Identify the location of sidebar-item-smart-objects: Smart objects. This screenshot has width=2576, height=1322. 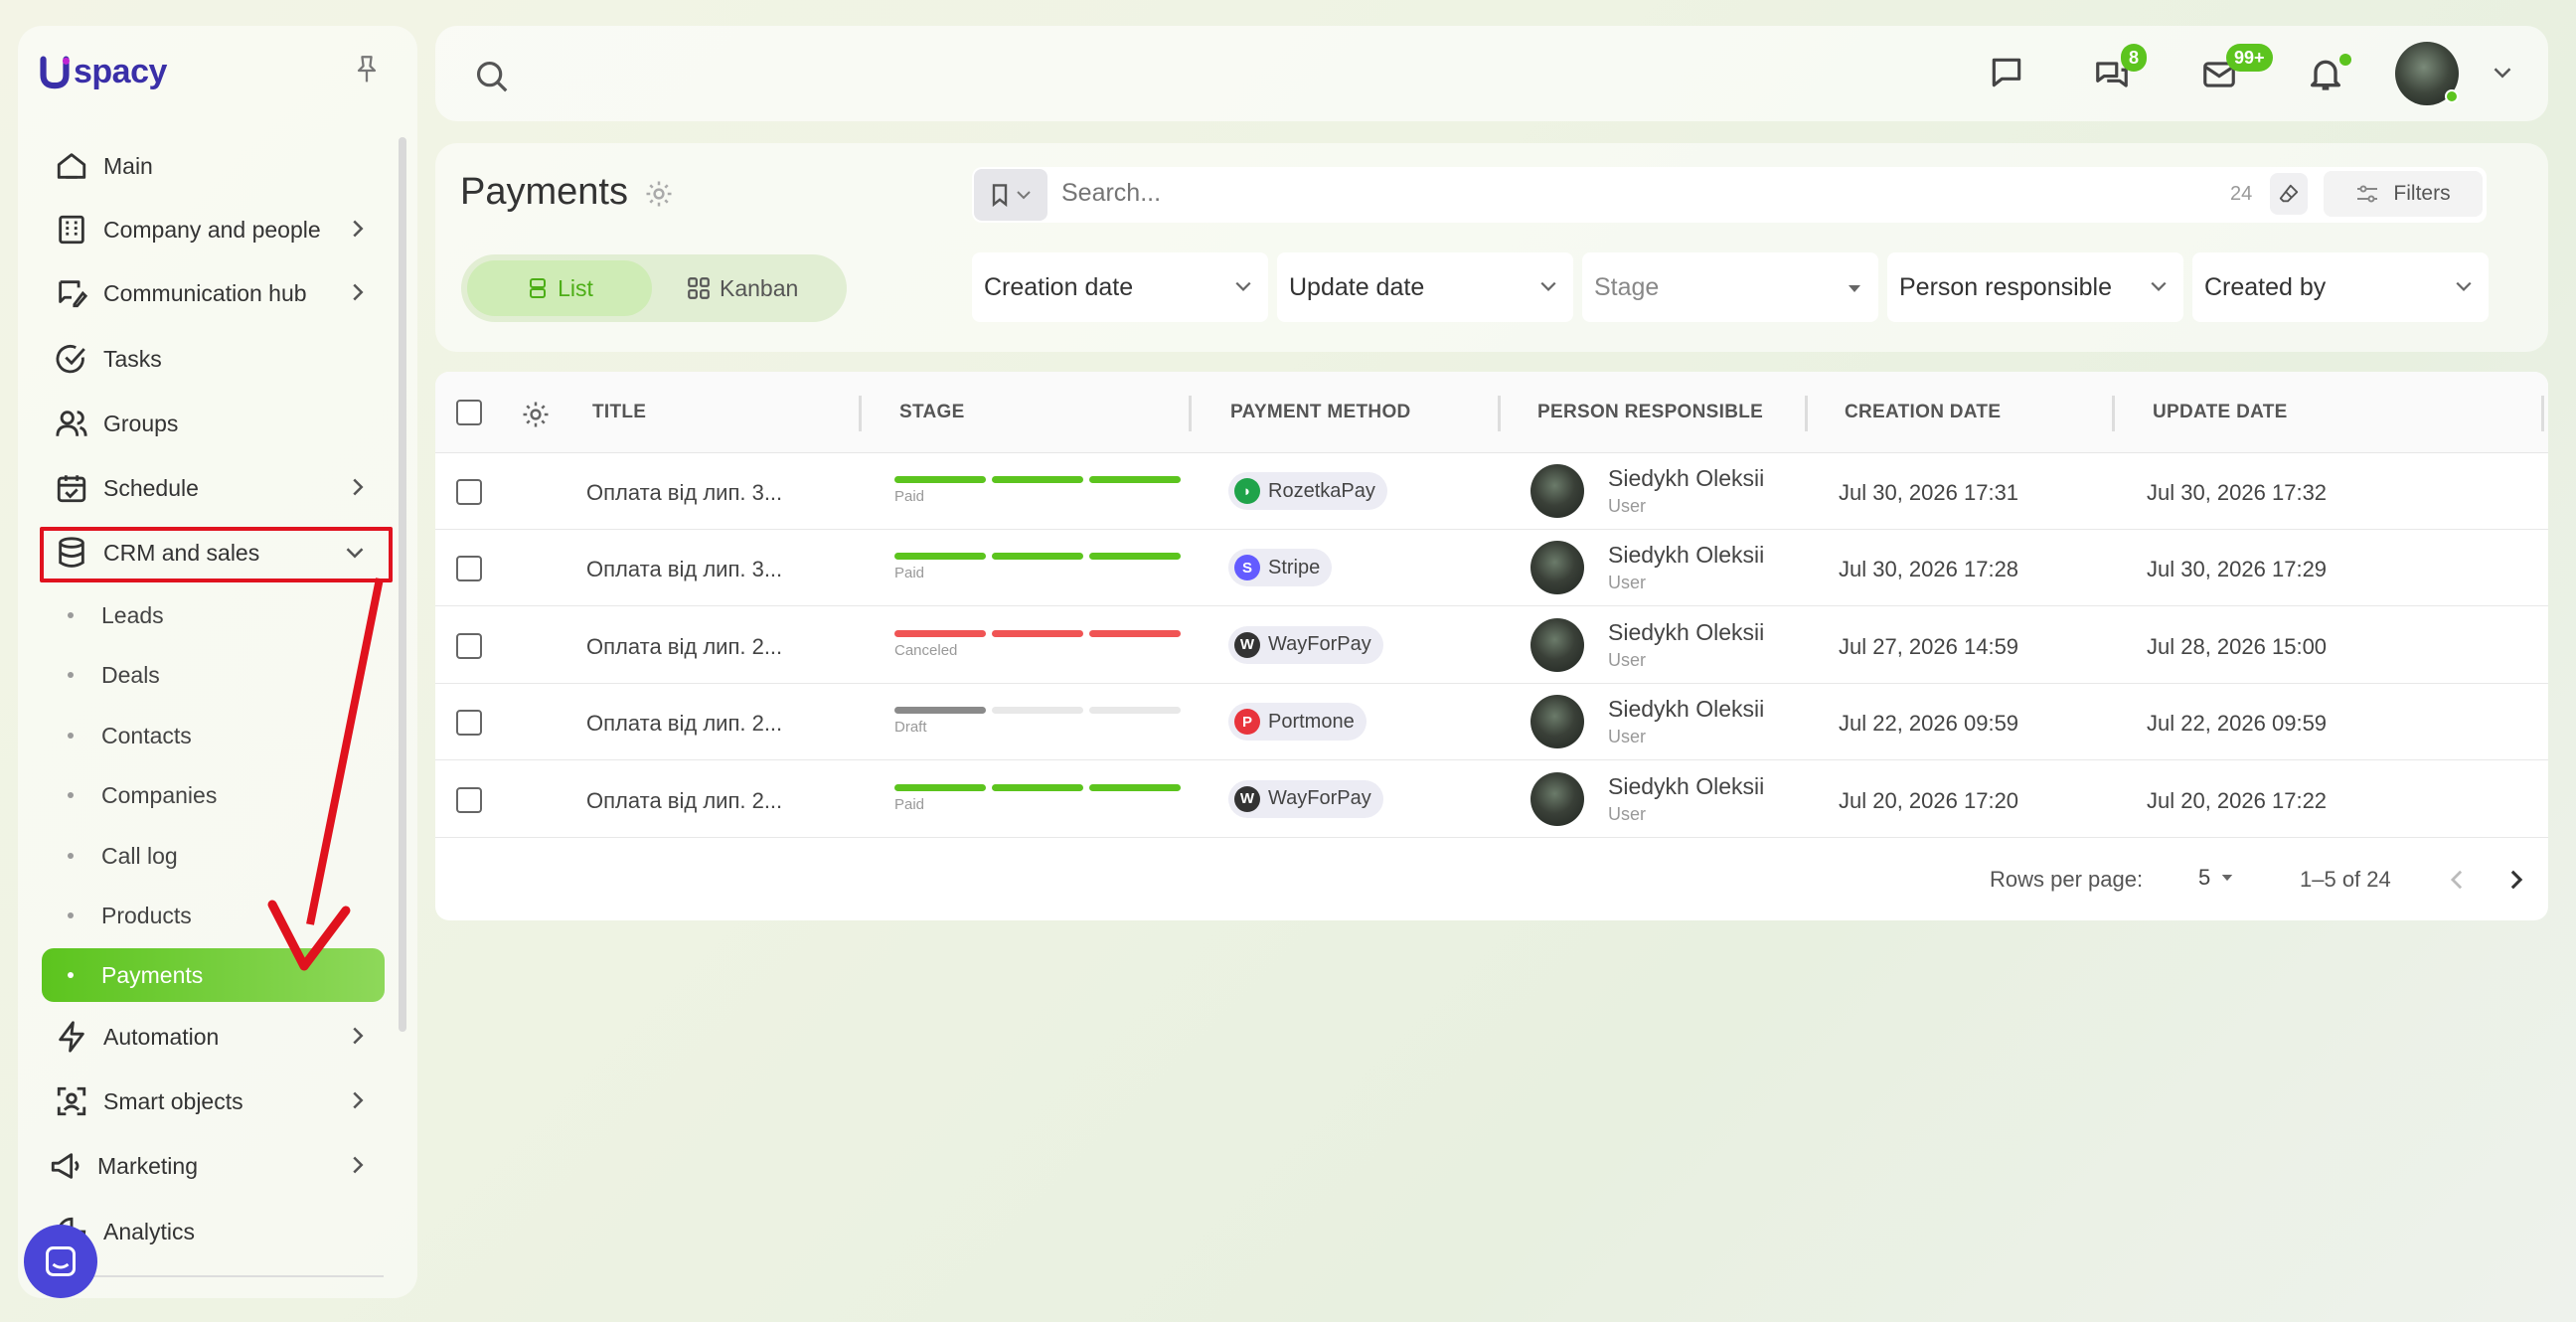
(213, 1102).